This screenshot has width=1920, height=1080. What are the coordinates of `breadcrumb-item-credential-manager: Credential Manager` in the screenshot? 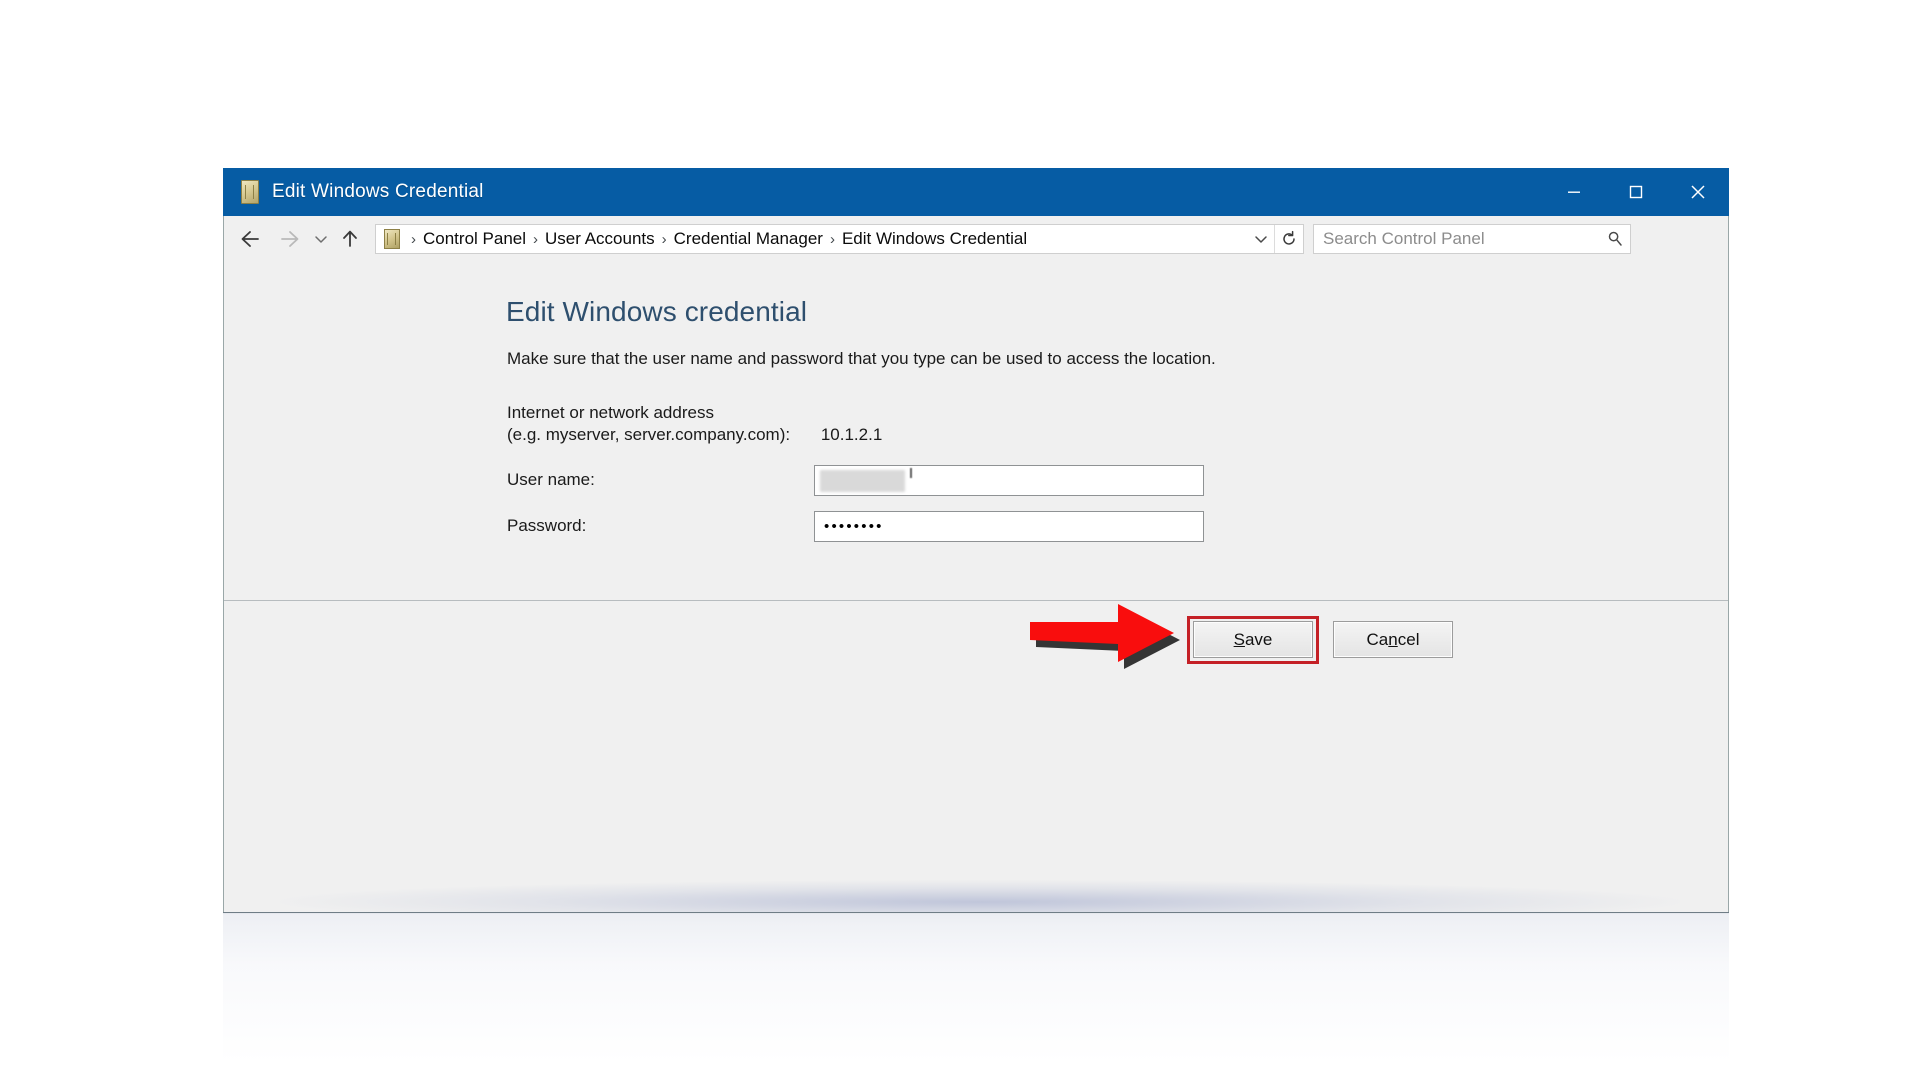 It's located at (748, 239).